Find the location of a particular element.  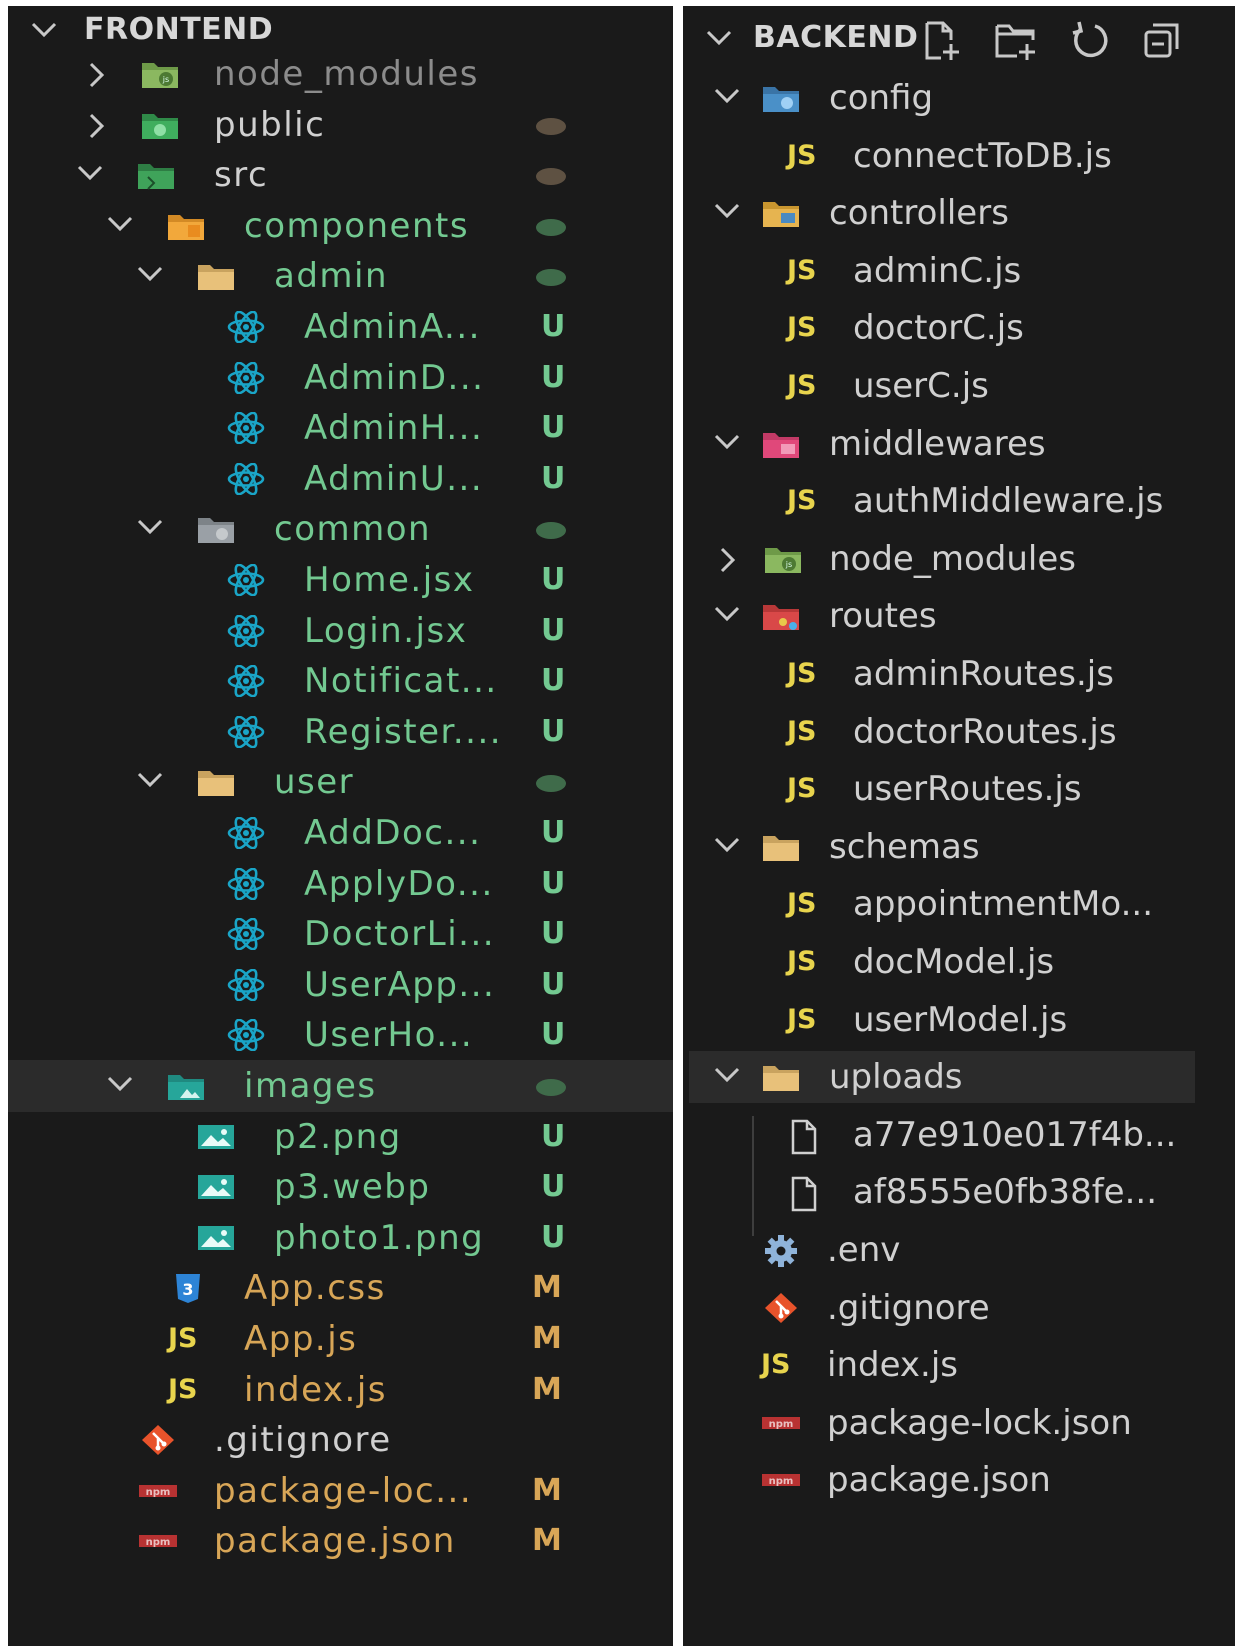

tree-item-label: doctorC.js is located at coordinates (938, 328).